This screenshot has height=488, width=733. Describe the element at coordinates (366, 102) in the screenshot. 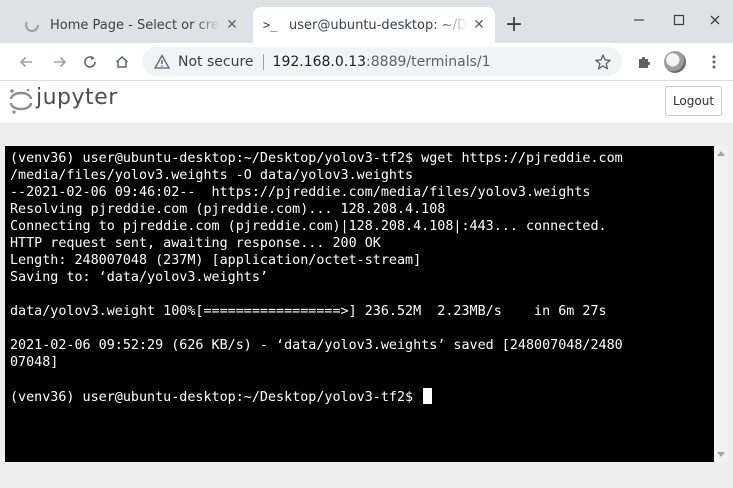

I see `jupyter-header: jupyter Logout` at that location.